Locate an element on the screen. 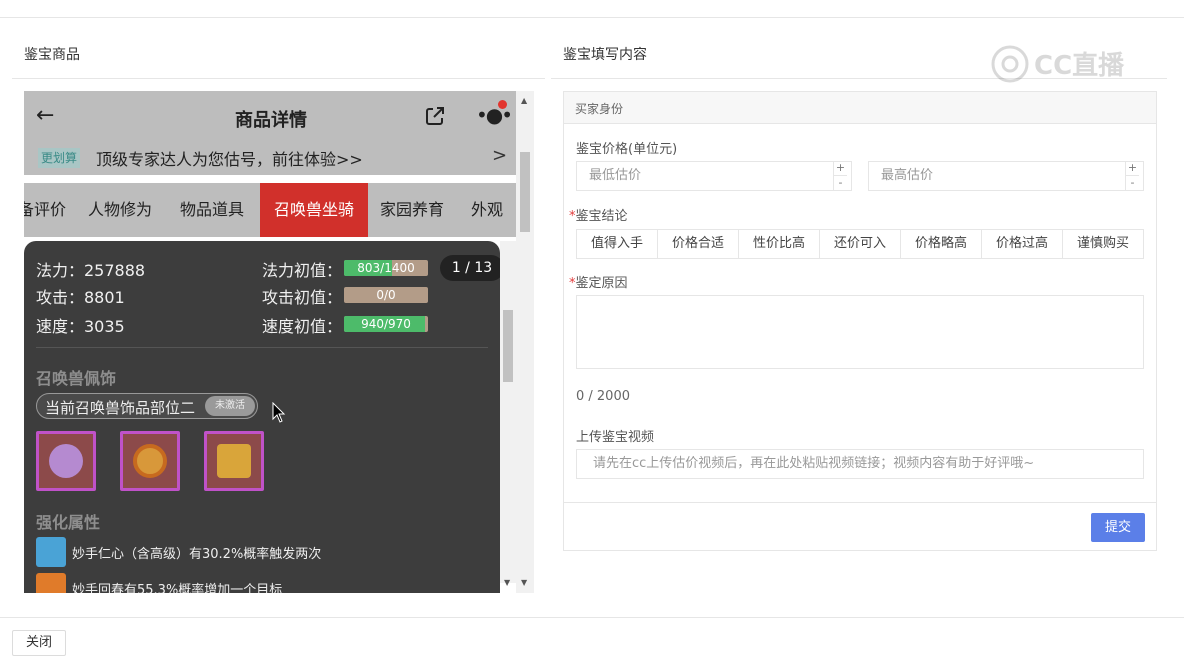 This screenshot has width=1184, height=656. right-column-title: 鉴宝填写内容 is located at coordinates (605, 55).